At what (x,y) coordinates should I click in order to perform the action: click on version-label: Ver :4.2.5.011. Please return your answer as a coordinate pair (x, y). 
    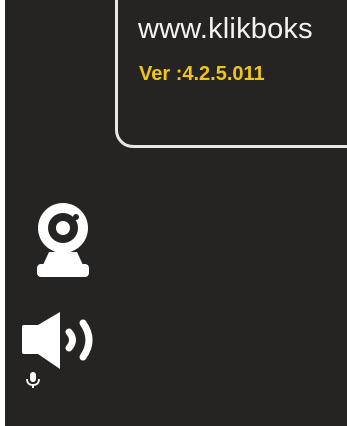
    Looking at the image, I should click on (202, 74).